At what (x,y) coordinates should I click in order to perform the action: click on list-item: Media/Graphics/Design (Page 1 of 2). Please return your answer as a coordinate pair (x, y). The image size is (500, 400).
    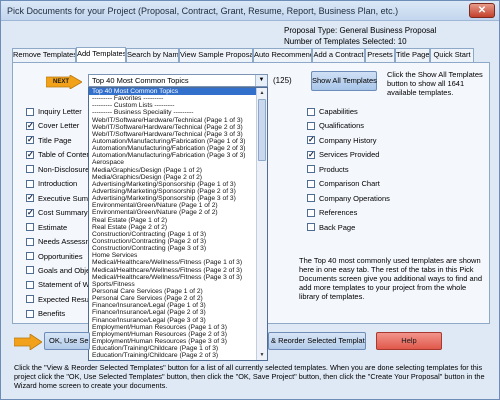
    Looking at the image, I should click on (173, 170).